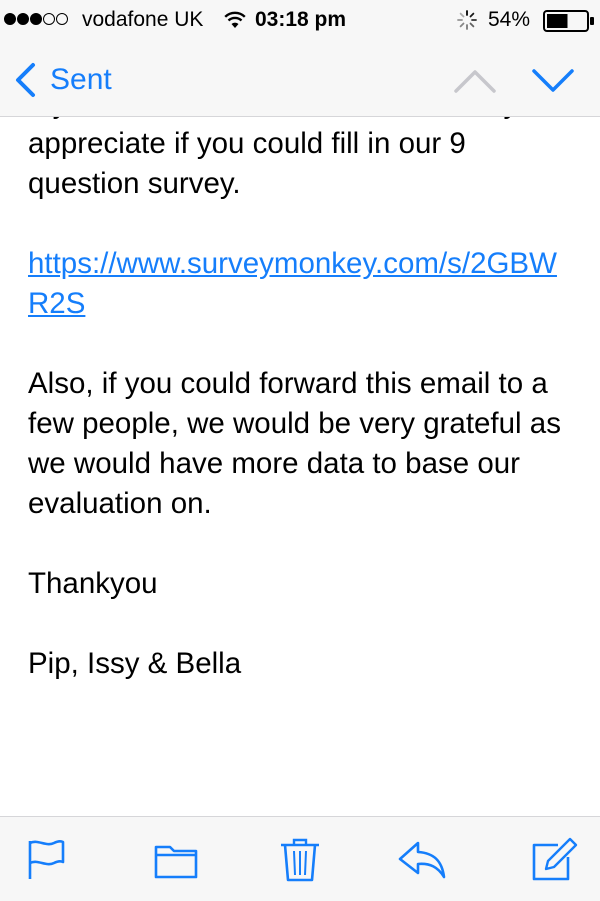  I want to click on move-to-folder-button, so click(176, 859).